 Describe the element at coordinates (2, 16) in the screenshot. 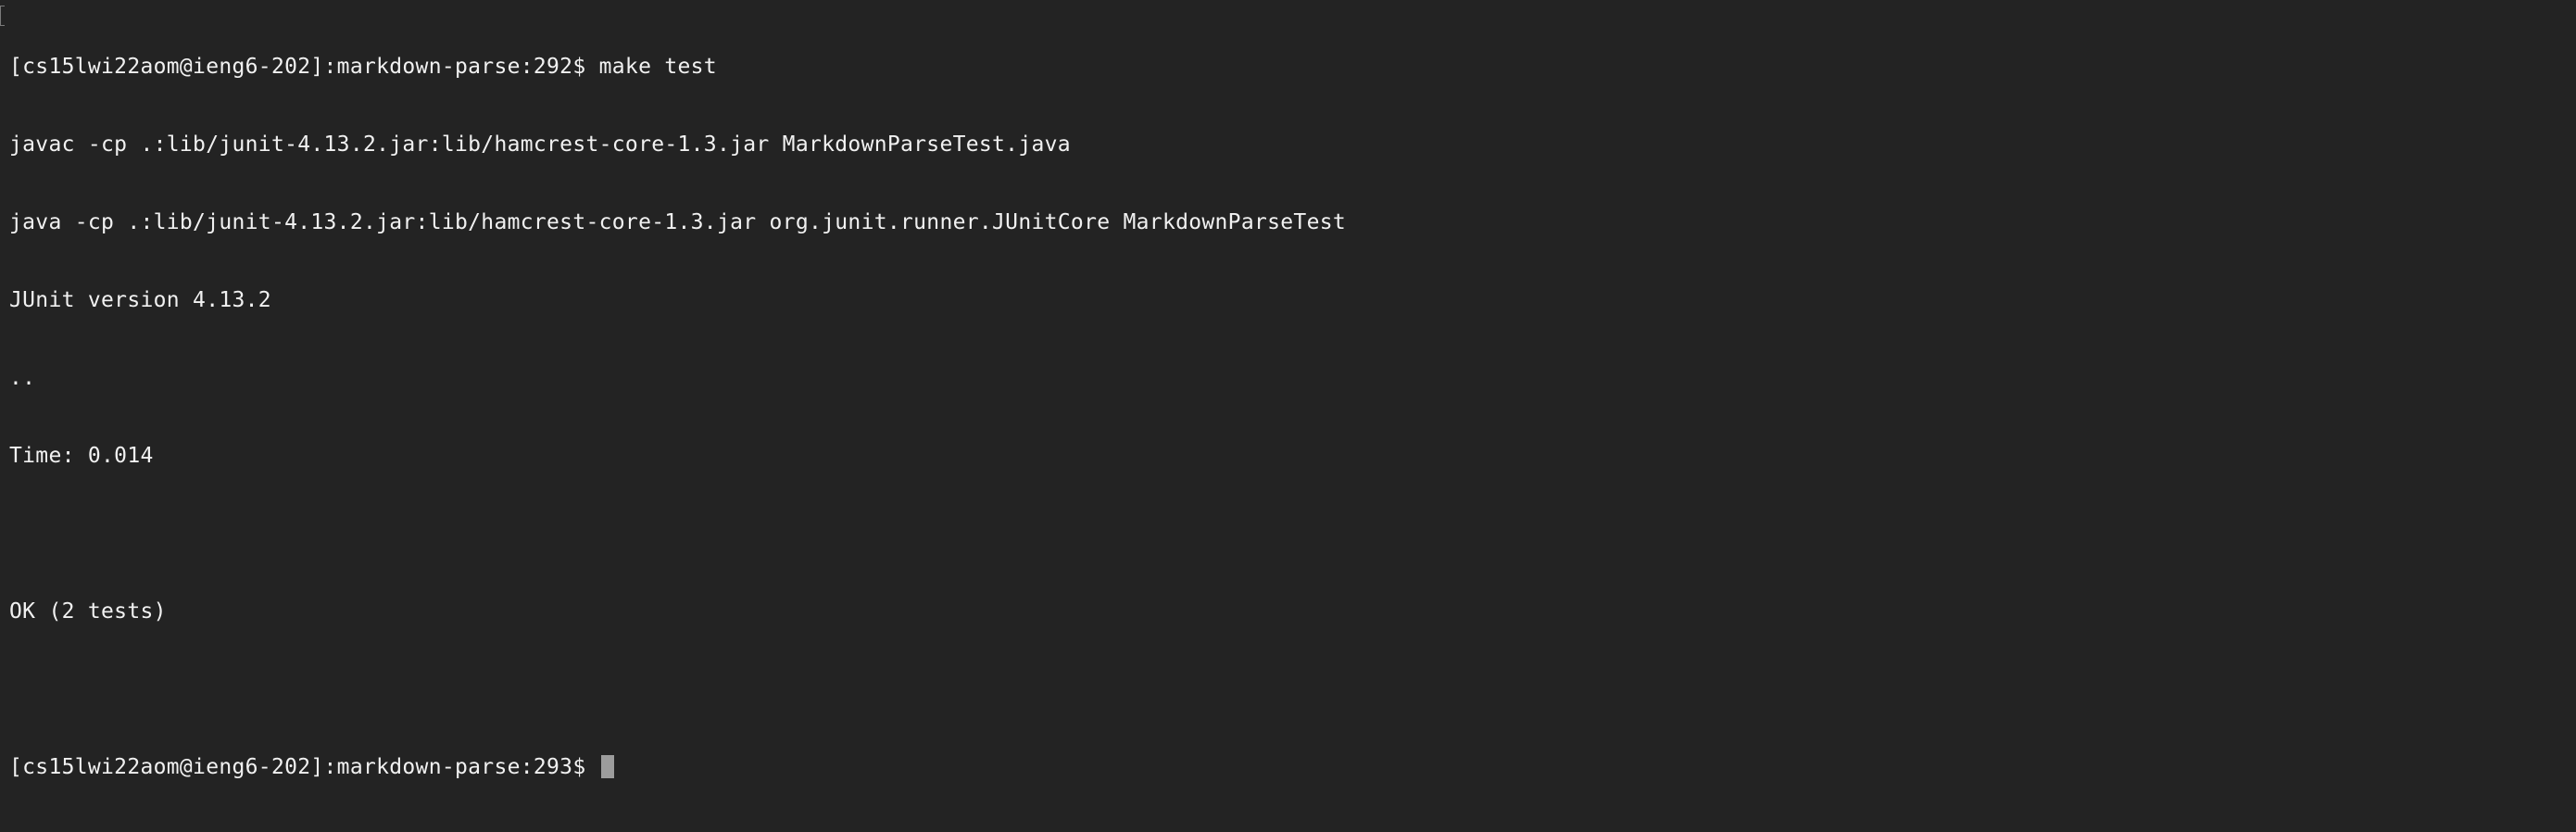

I see `mark-indicator` at that location.